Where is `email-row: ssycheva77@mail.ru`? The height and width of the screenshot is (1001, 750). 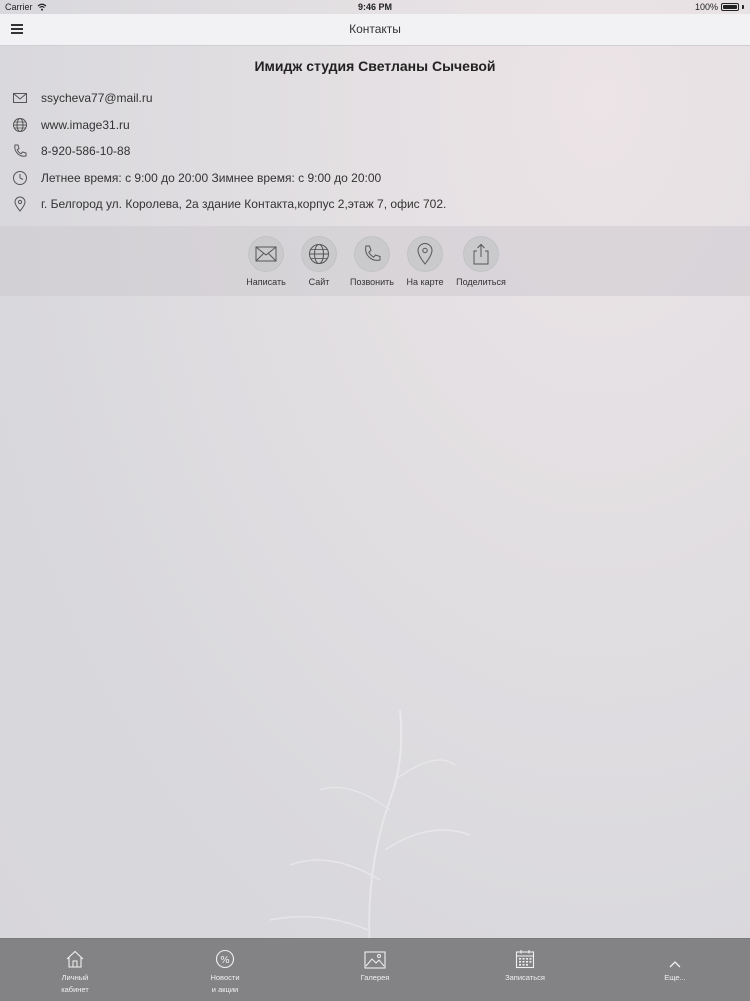
email-row: ssycheva77@mail.ru is located at coordinates (375, 98).